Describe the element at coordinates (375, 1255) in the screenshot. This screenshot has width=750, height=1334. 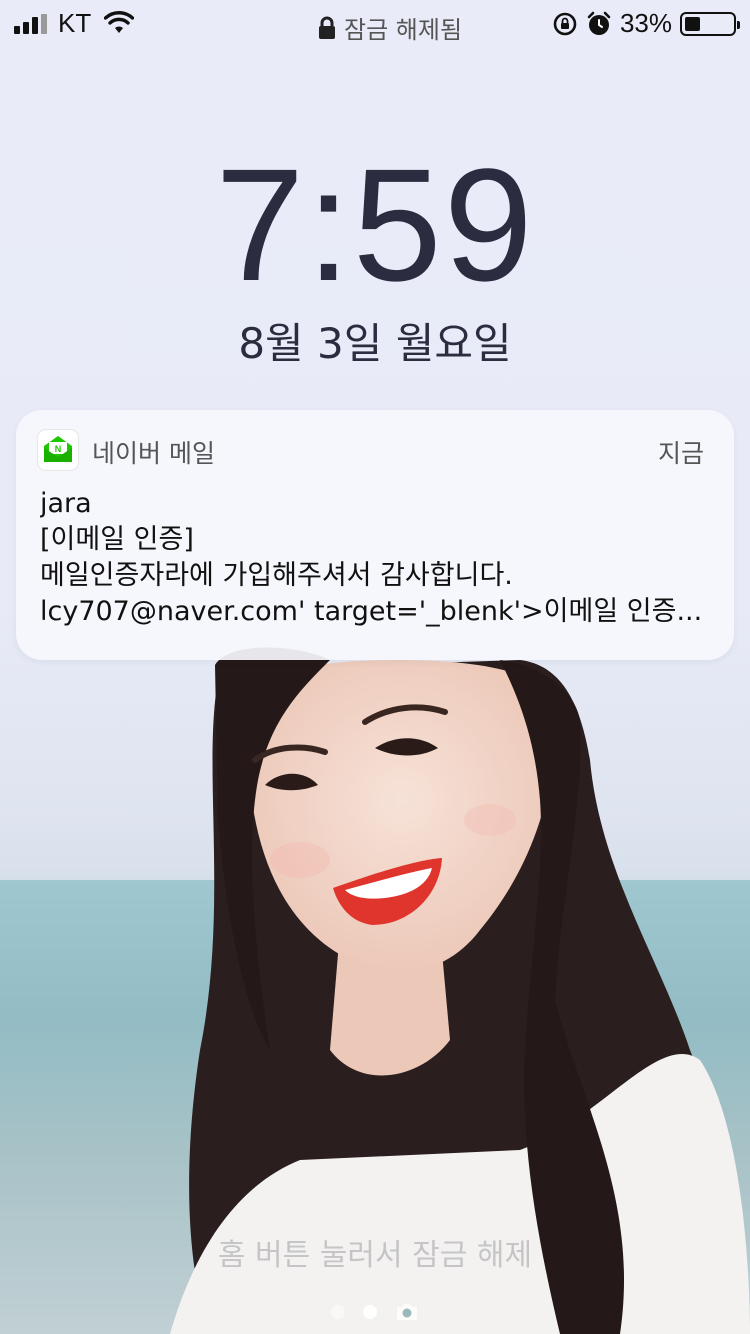
I see `unlock-hint: 홈 버튼 눌러서 잠금 해제` at that location.